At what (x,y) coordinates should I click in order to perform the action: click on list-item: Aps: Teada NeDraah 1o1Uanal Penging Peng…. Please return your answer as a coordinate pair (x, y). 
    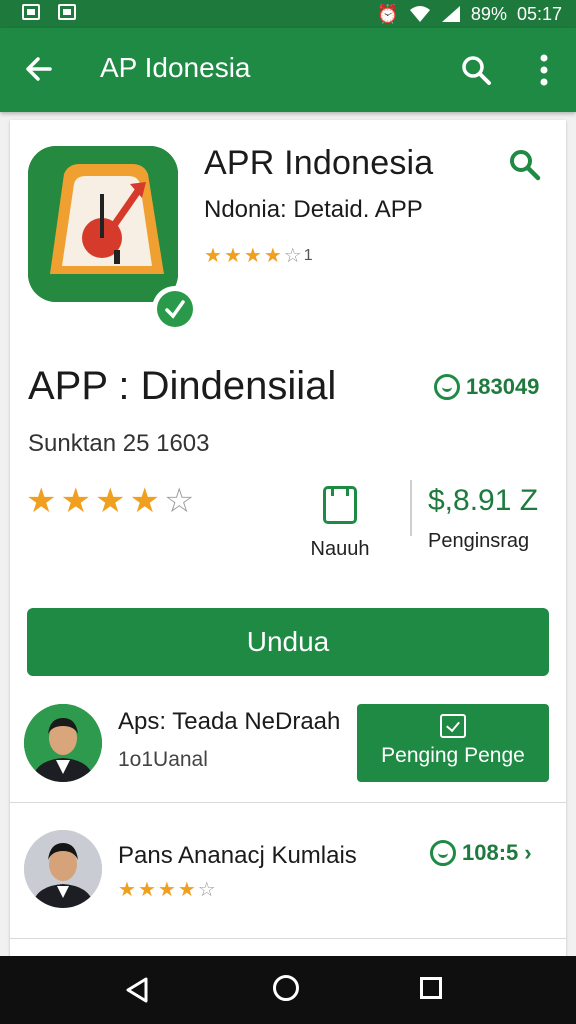
    Looking at the image, I should click on (288, 748).